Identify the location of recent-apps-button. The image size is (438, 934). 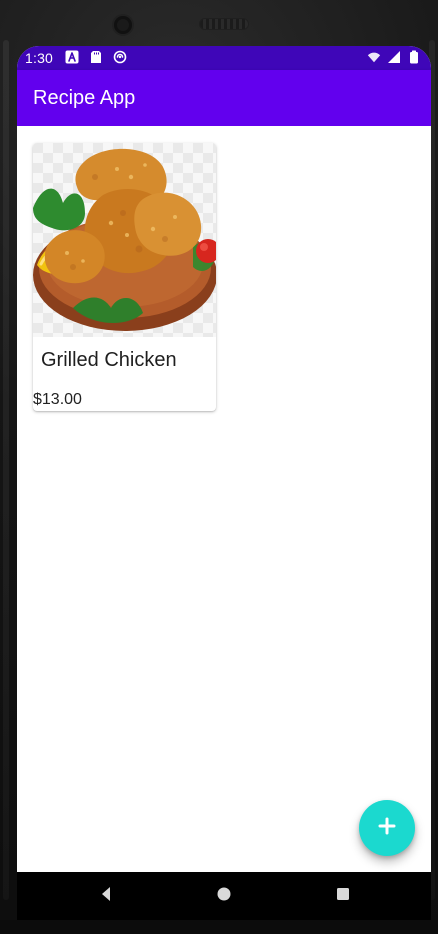
(343, 896).